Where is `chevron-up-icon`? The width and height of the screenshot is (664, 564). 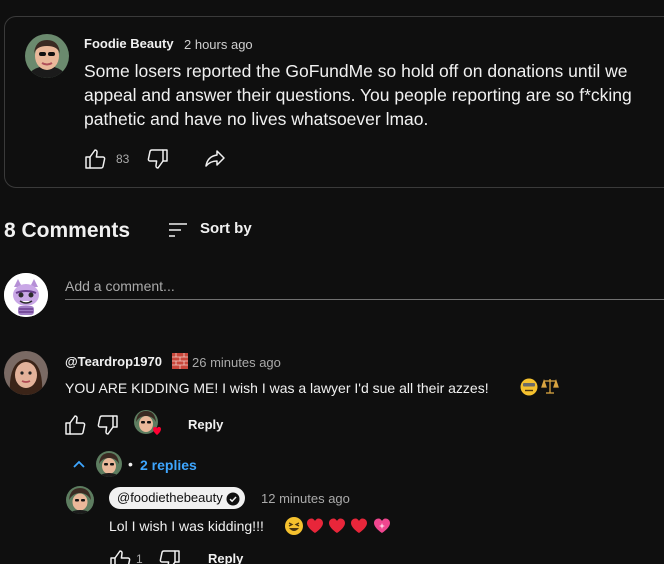
chevron-up-icon is located at coordinates (79, 464).